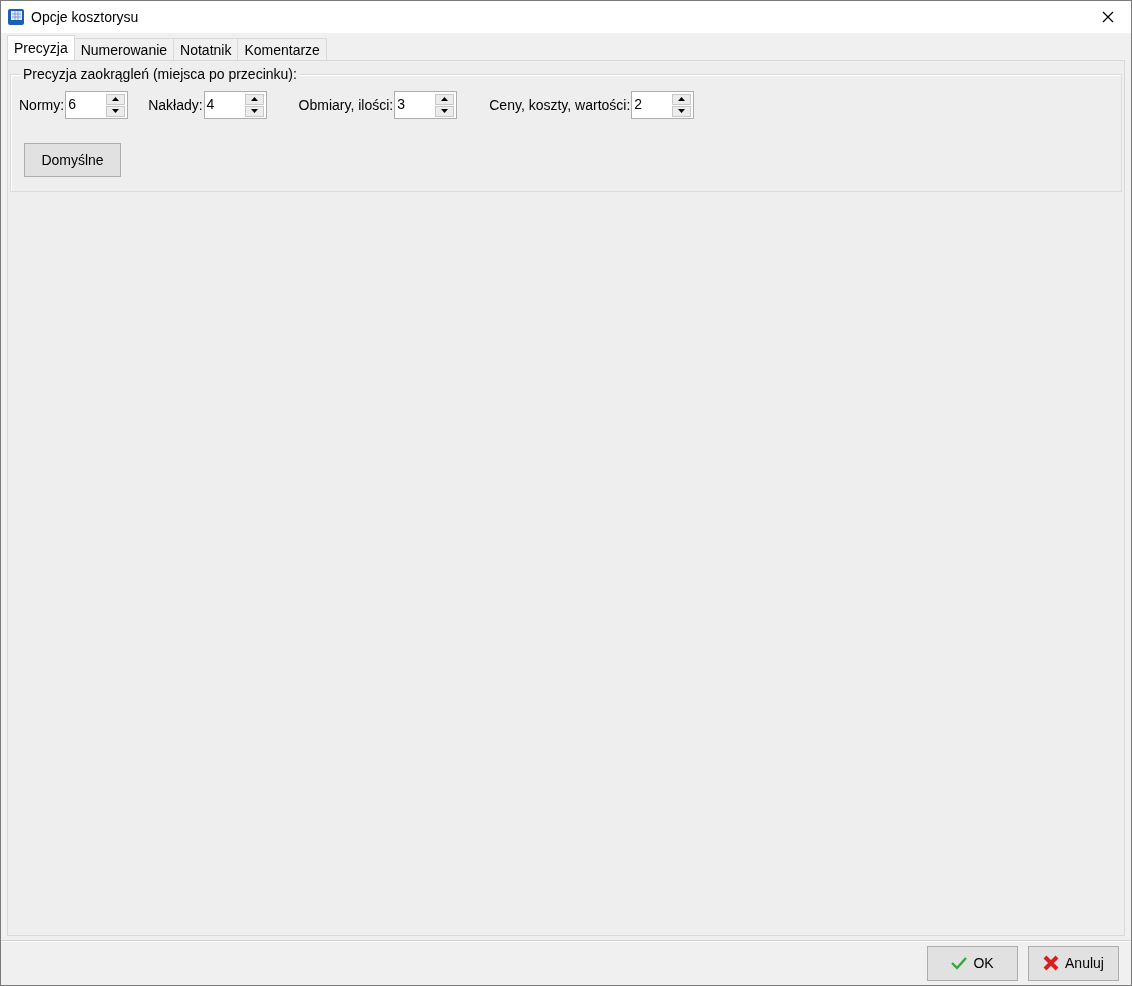  Describe the element at coordinates (282, 49) in the screenshot. I see `tab: Komentarze` at that location.